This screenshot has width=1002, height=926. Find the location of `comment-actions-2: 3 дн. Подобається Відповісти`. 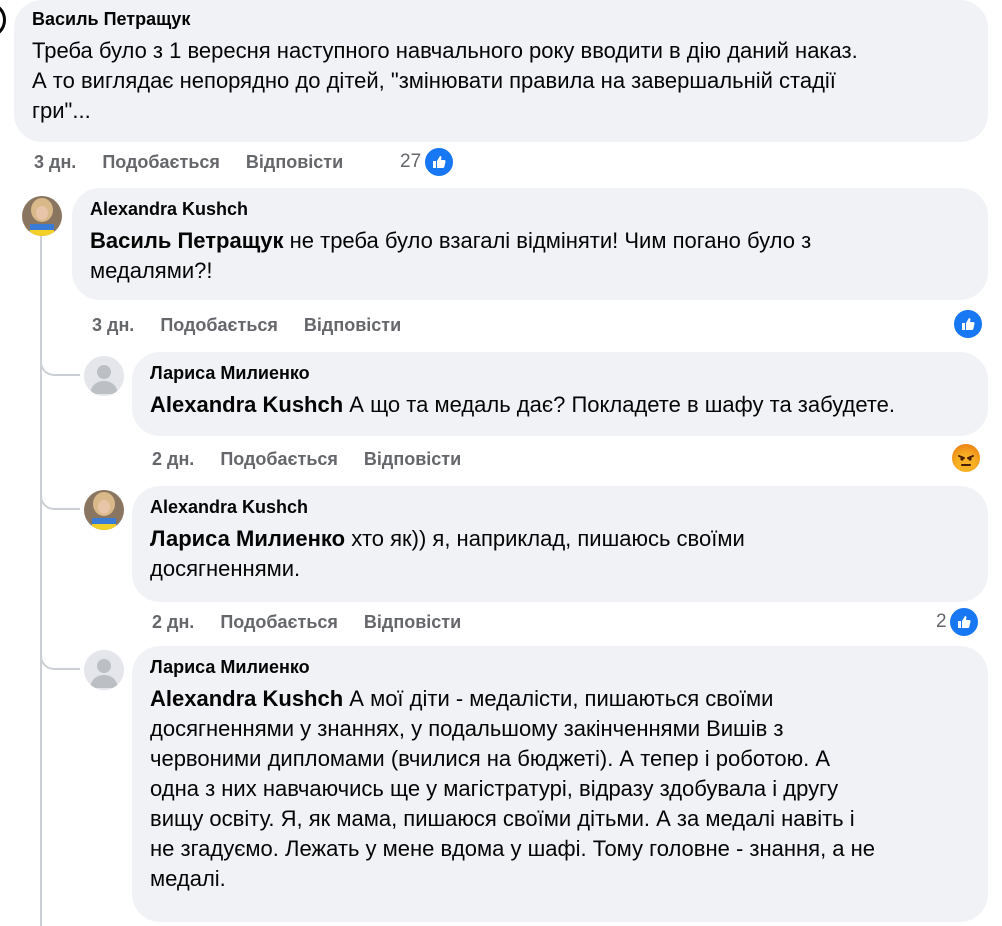

comment-actions-2: 3 дн. Подобається Відповісти is located at coordinates (259, 325).